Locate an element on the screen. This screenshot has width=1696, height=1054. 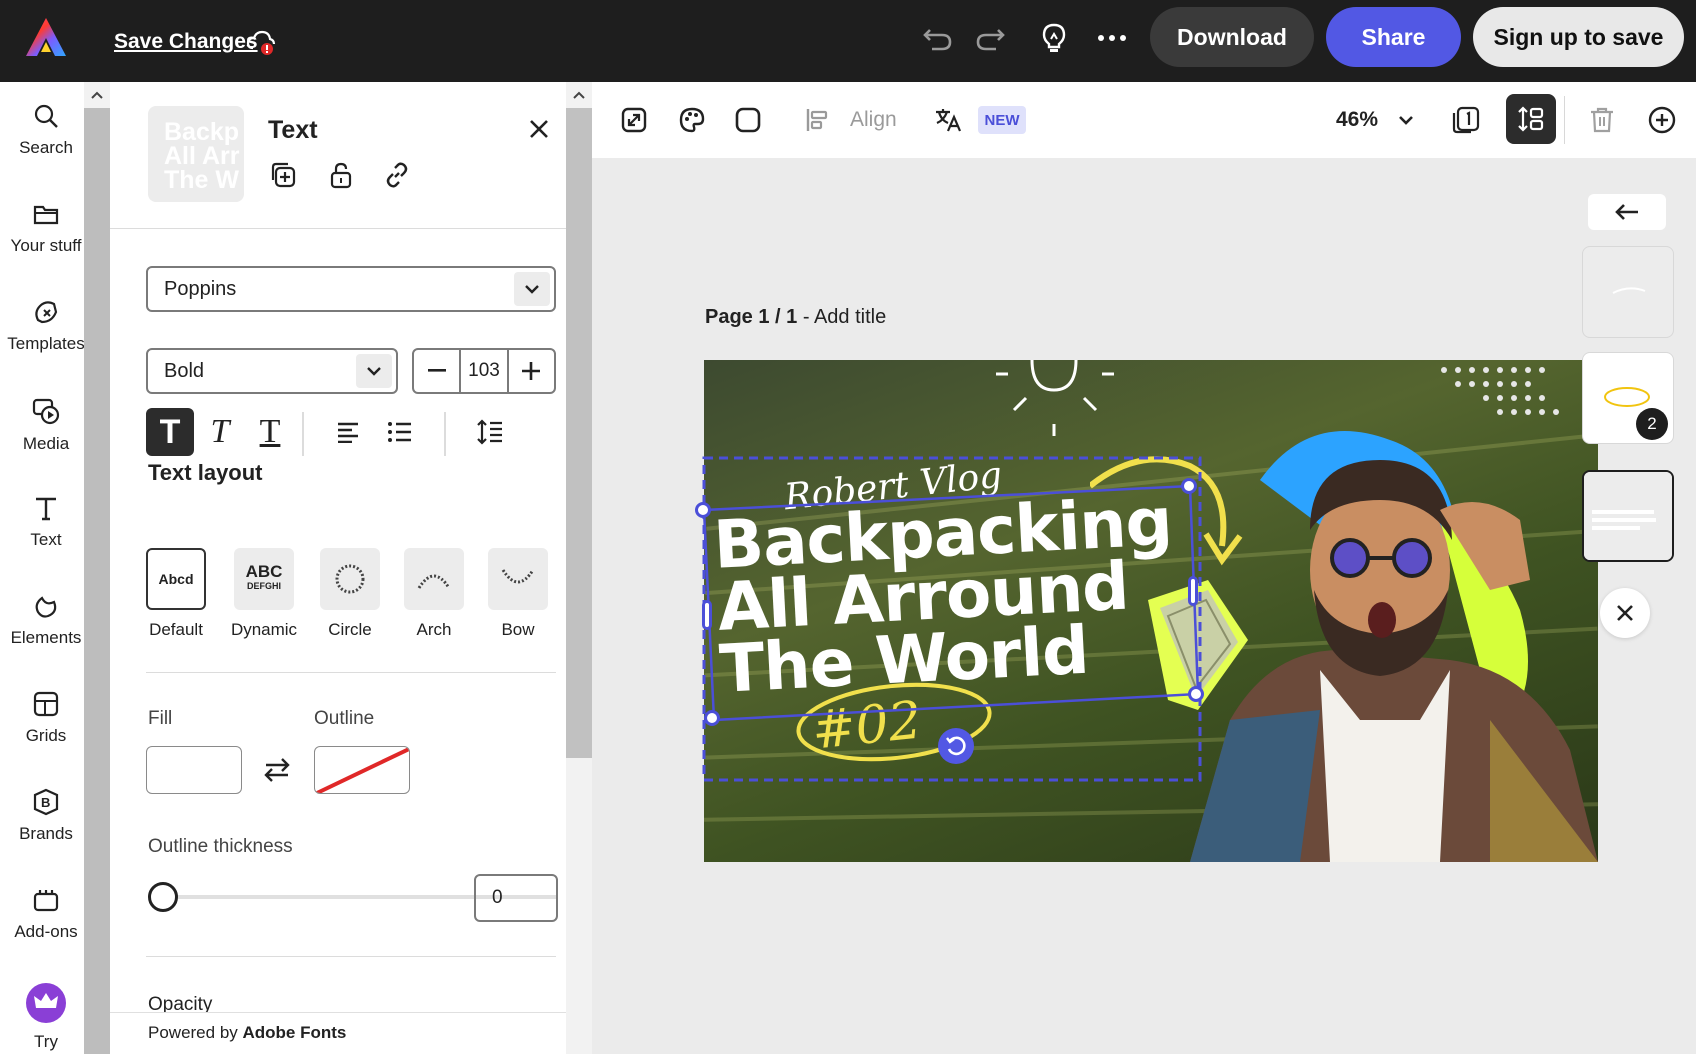
bullet-list-icon is located at coordinates (400, 432).